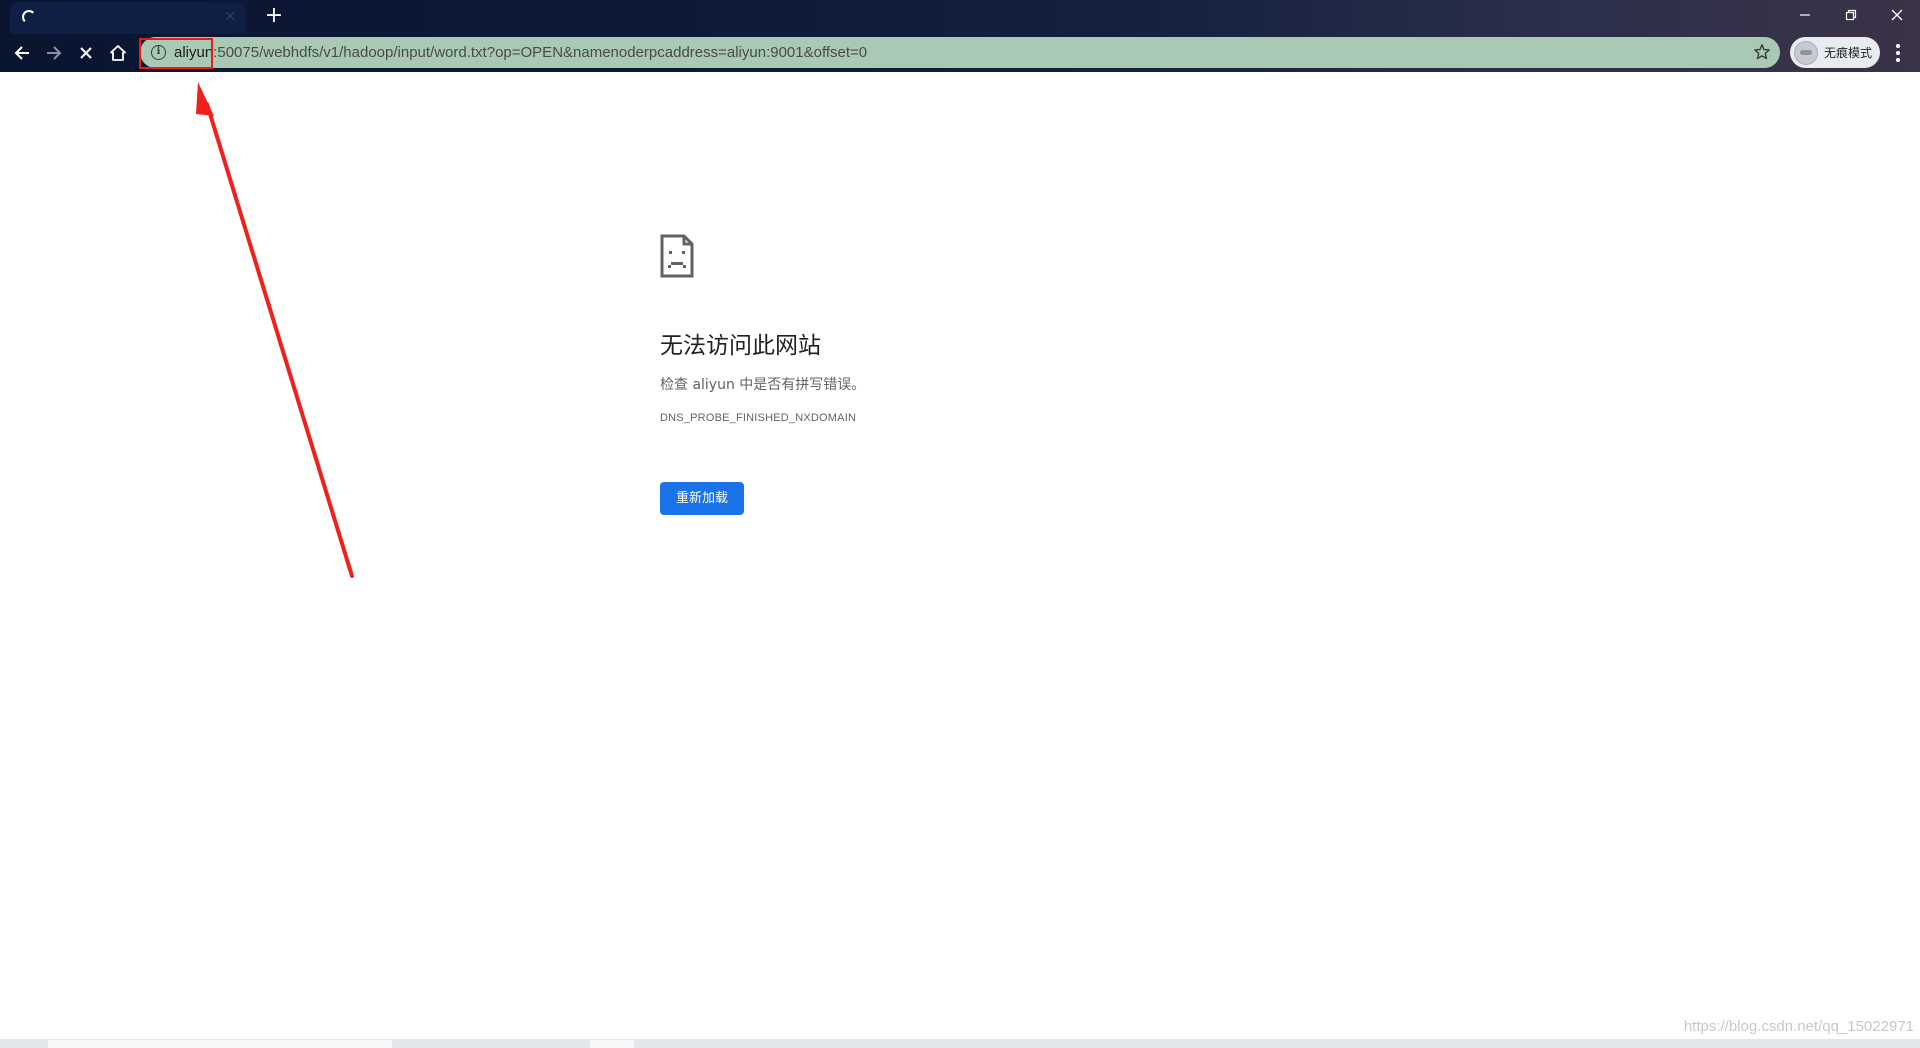 The width and height of the screenshot is (1920, 1048). What do you see at coordinates (194, 52) in the screenshot?
I see `url-host: aliyun` at bounding box center [194, 52].